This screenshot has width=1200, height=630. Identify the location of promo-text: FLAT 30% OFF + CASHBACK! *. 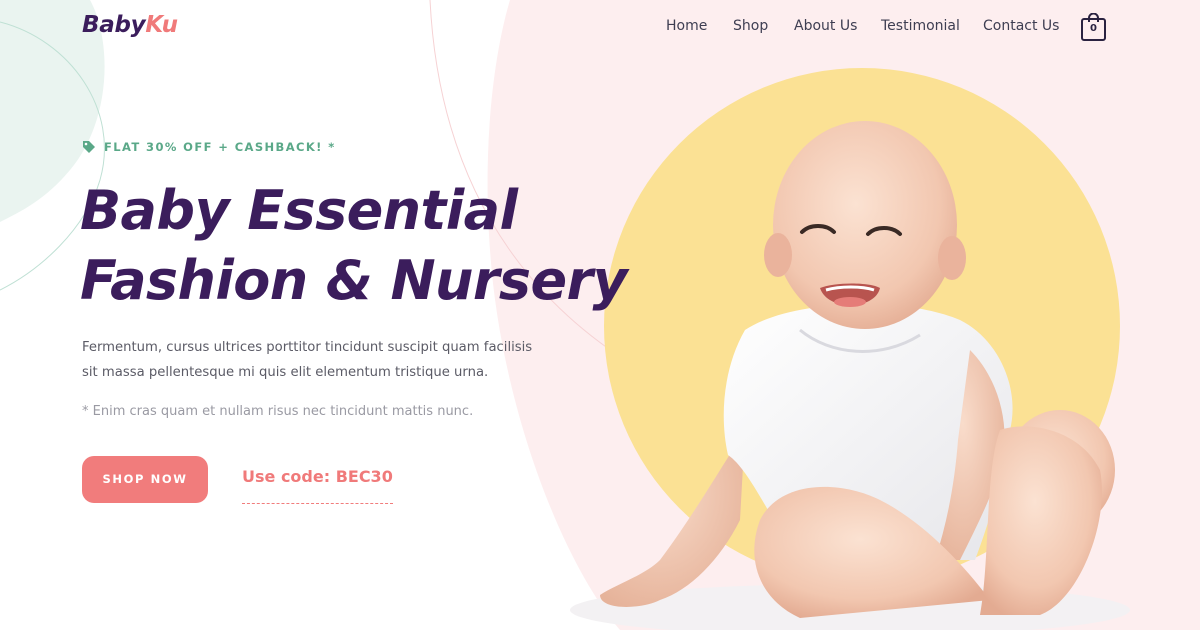
(220, 147).